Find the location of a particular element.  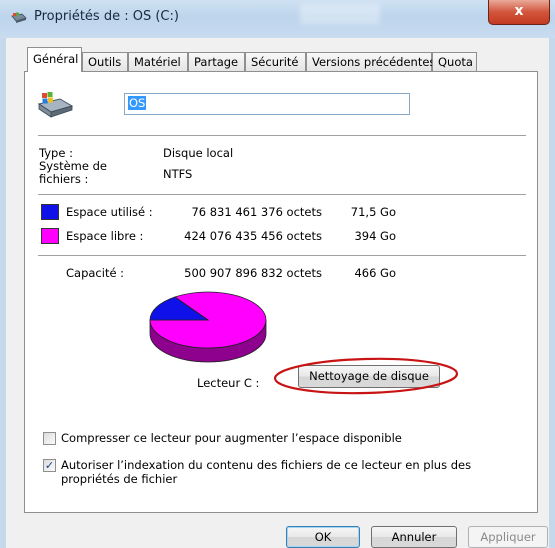

type-value: Disque local is located at coordinates (198, 153).